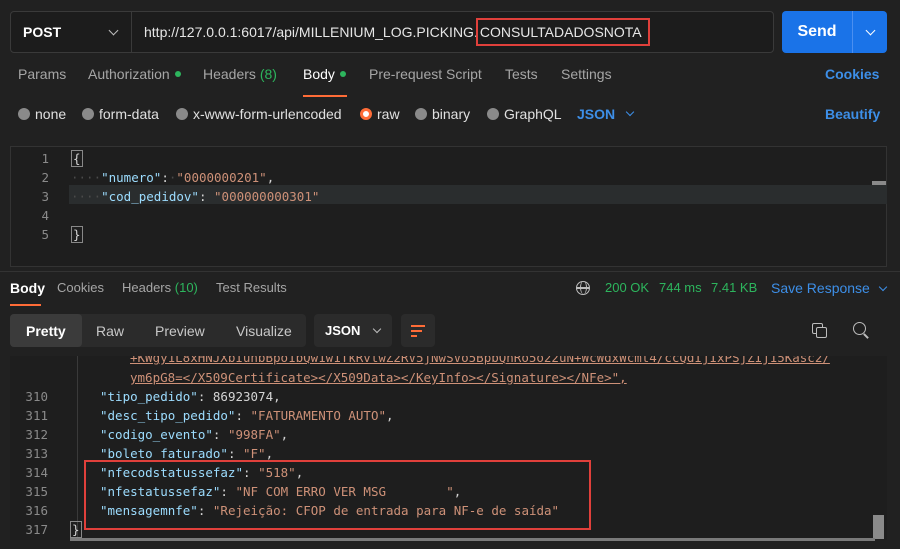 This screenshot has height=549, width=900. What do you see at coordinates (267, 114) in the screenshot?
I see `radio-urlencoded-label: x-www-form-urlencoded` at bounding box center [267, 114].